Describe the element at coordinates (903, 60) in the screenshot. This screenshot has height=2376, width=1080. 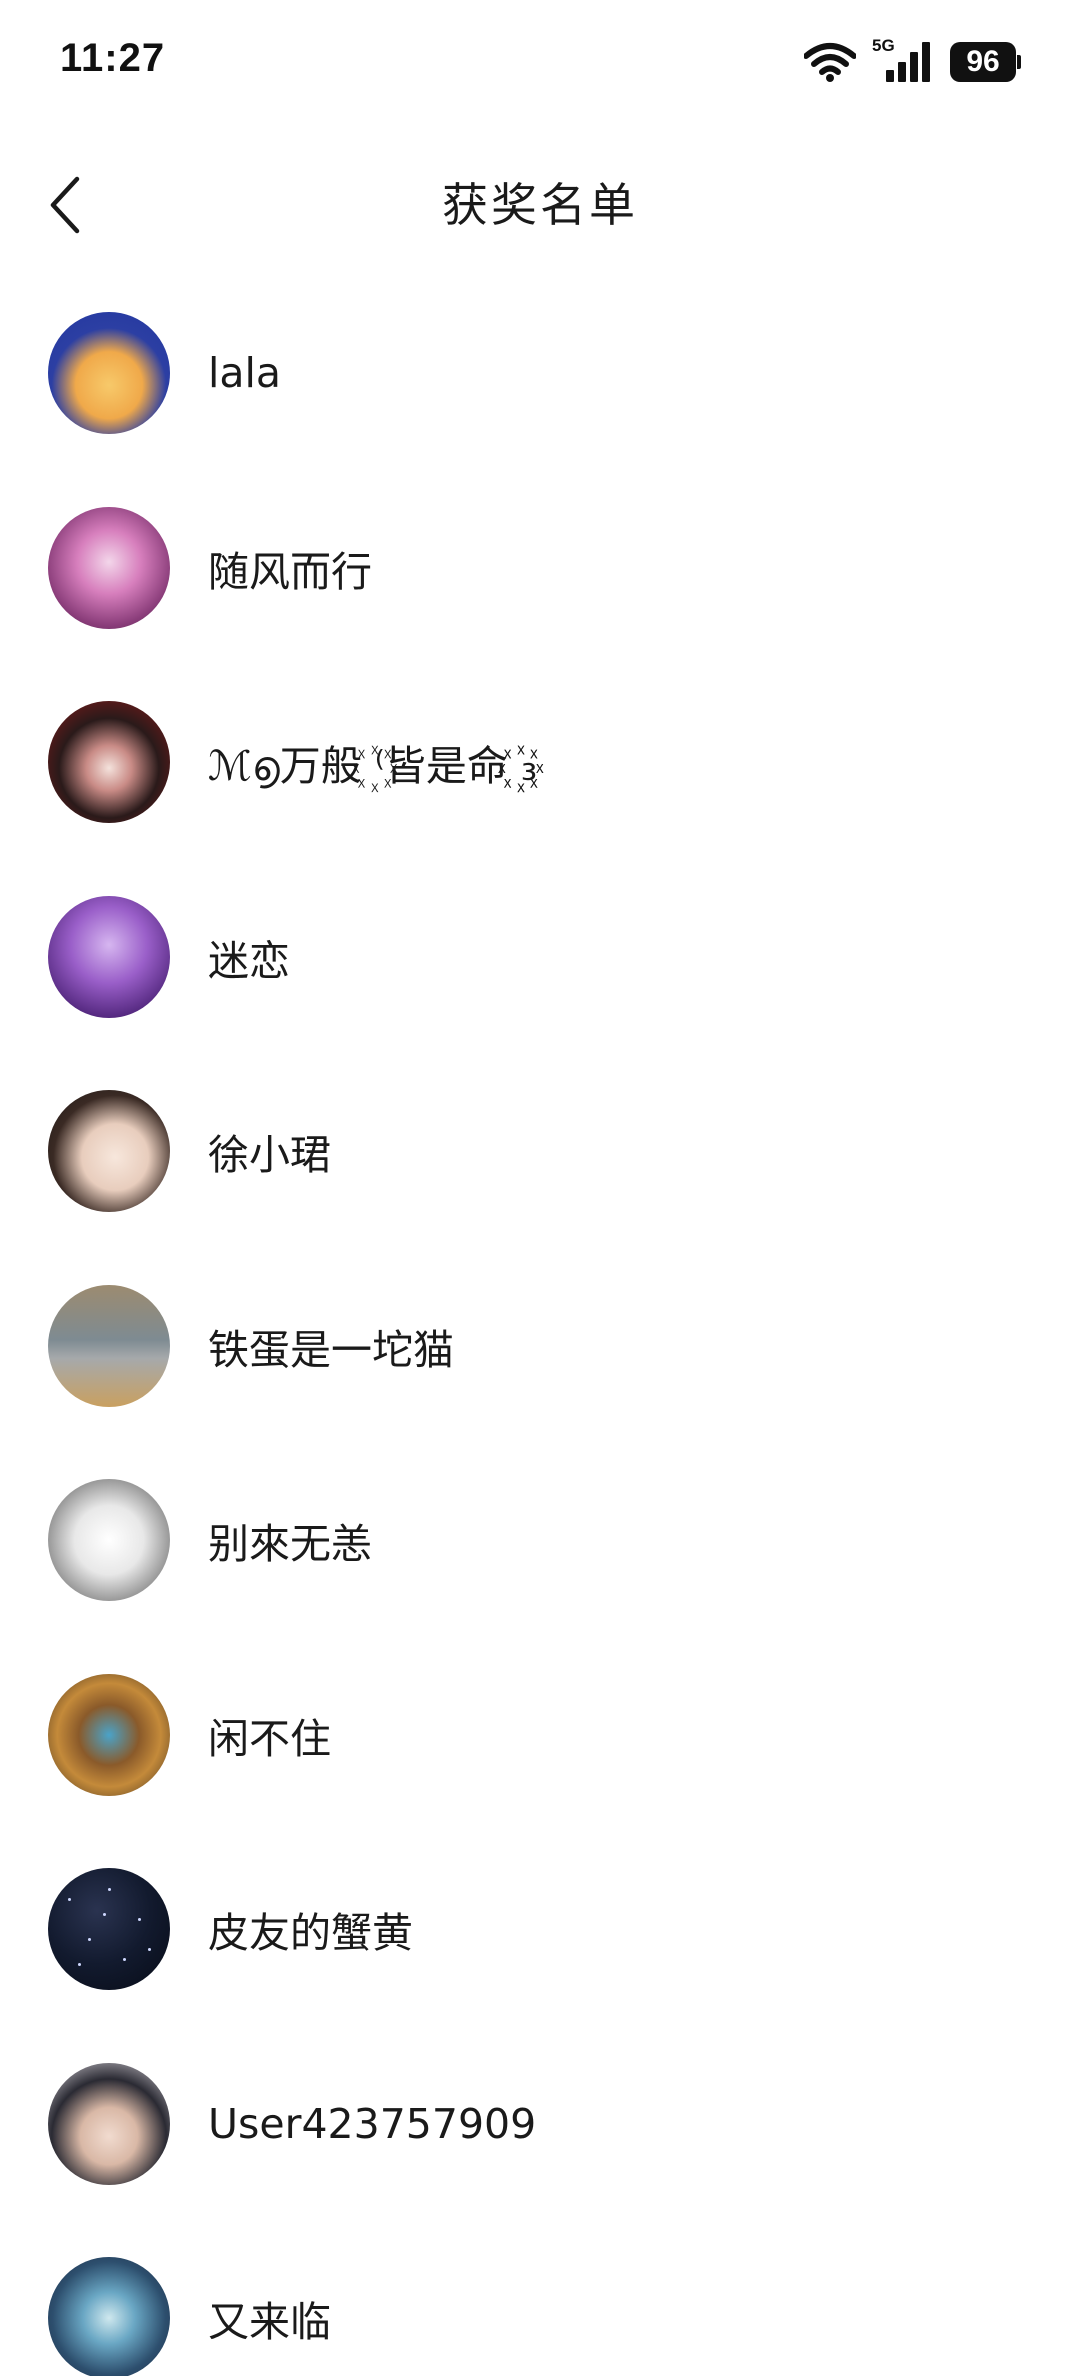
I see `signal-icon: 5G` at that location.